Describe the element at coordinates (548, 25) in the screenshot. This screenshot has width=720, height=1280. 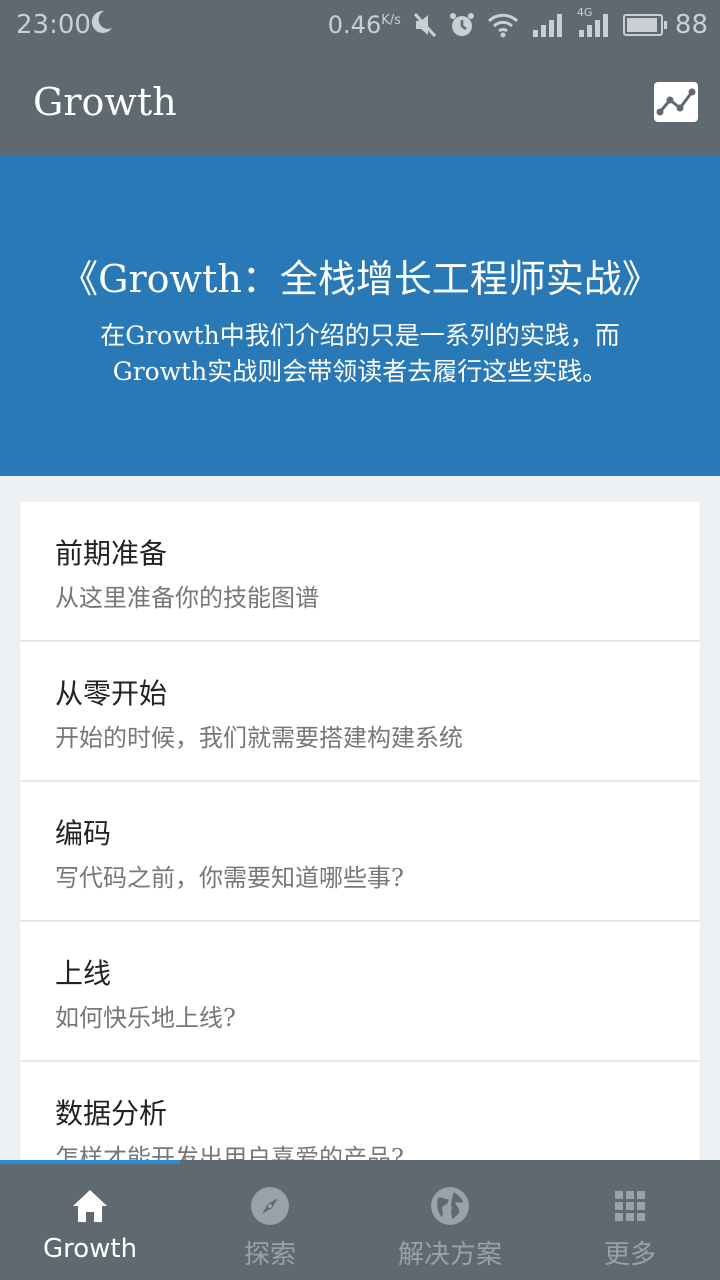
I see `signal-icon` at that location.